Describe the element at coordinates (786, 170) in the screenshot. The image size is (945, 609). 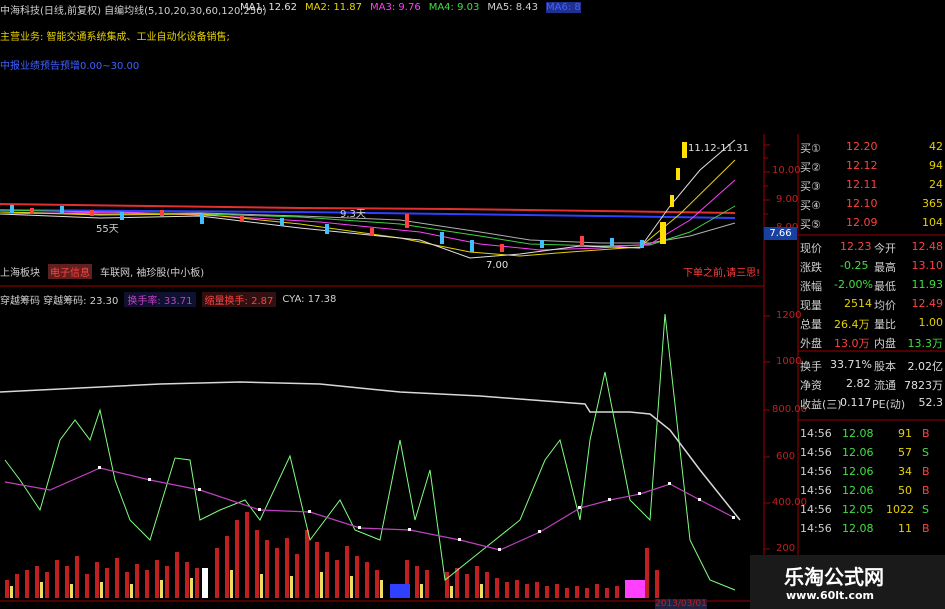
I see `price-axis-10: 10.00` at that location.